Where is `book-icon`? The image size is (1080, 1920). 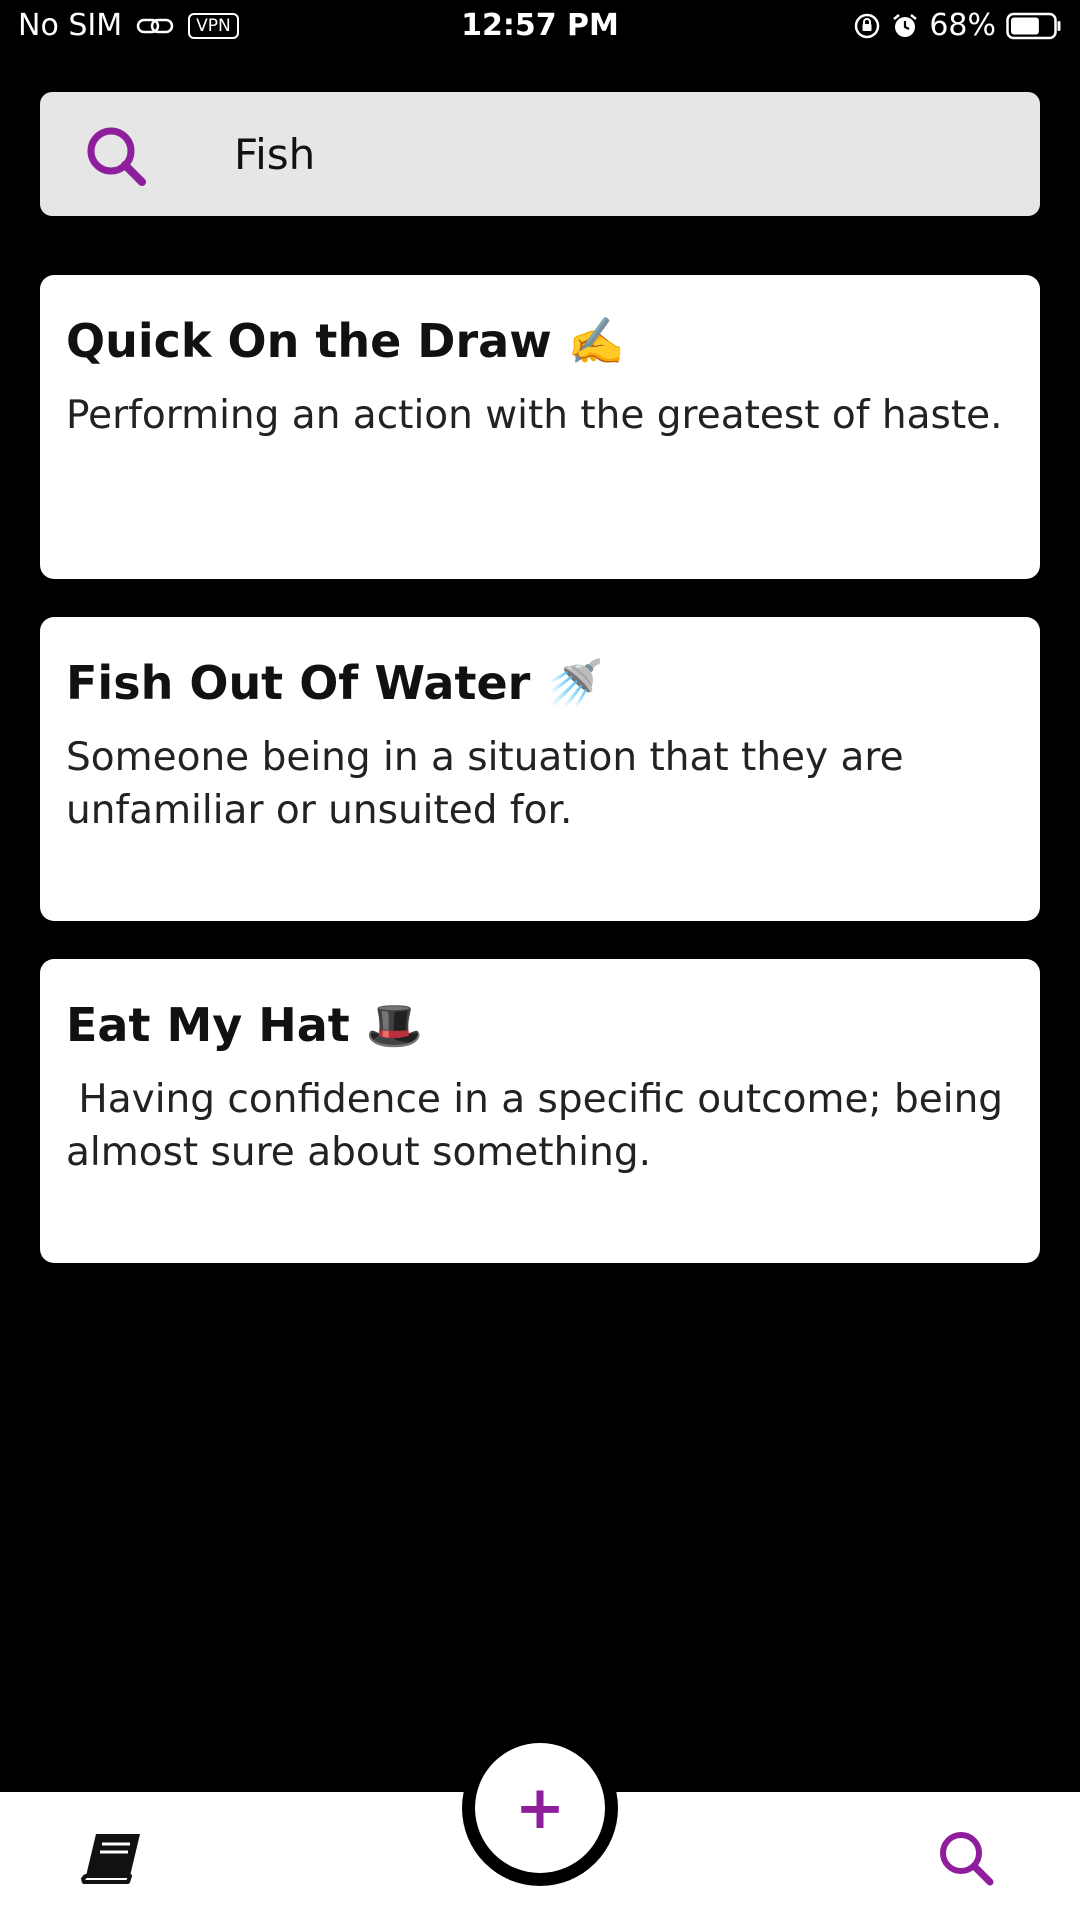
book-icon is located at coordinates (111, 1858).